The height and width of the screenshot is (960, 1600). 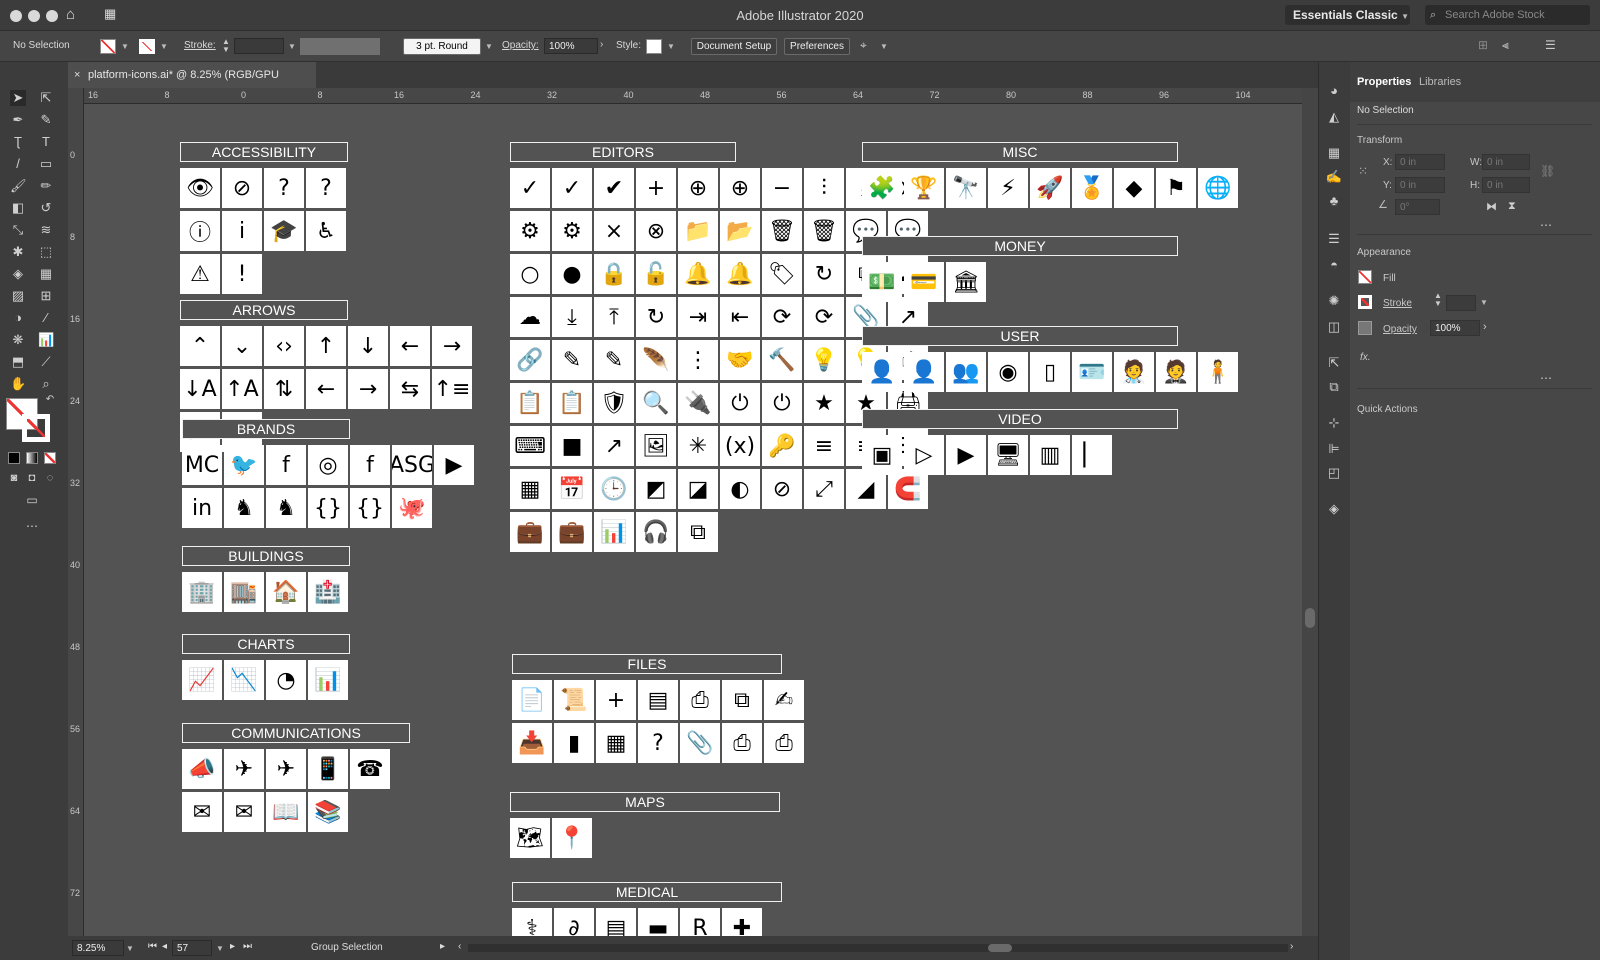 I want to click on section-title: CHARTS, so click(x=266, y=644).